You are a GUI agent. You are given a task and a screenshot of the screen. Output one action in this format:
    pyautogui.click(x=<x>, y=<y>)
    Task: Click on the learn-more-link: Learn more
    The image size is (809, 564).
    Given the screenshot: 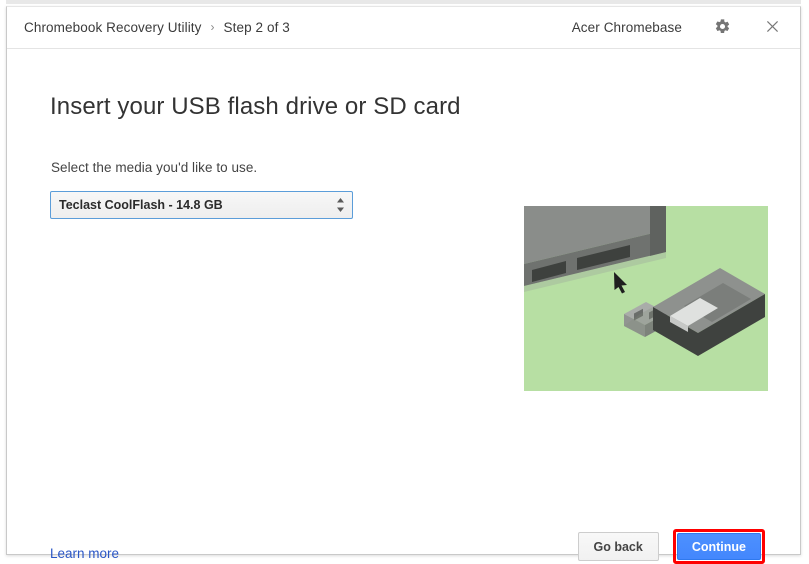 What is the action you would take?
    pyautogui.click(x=84, y=553)
    